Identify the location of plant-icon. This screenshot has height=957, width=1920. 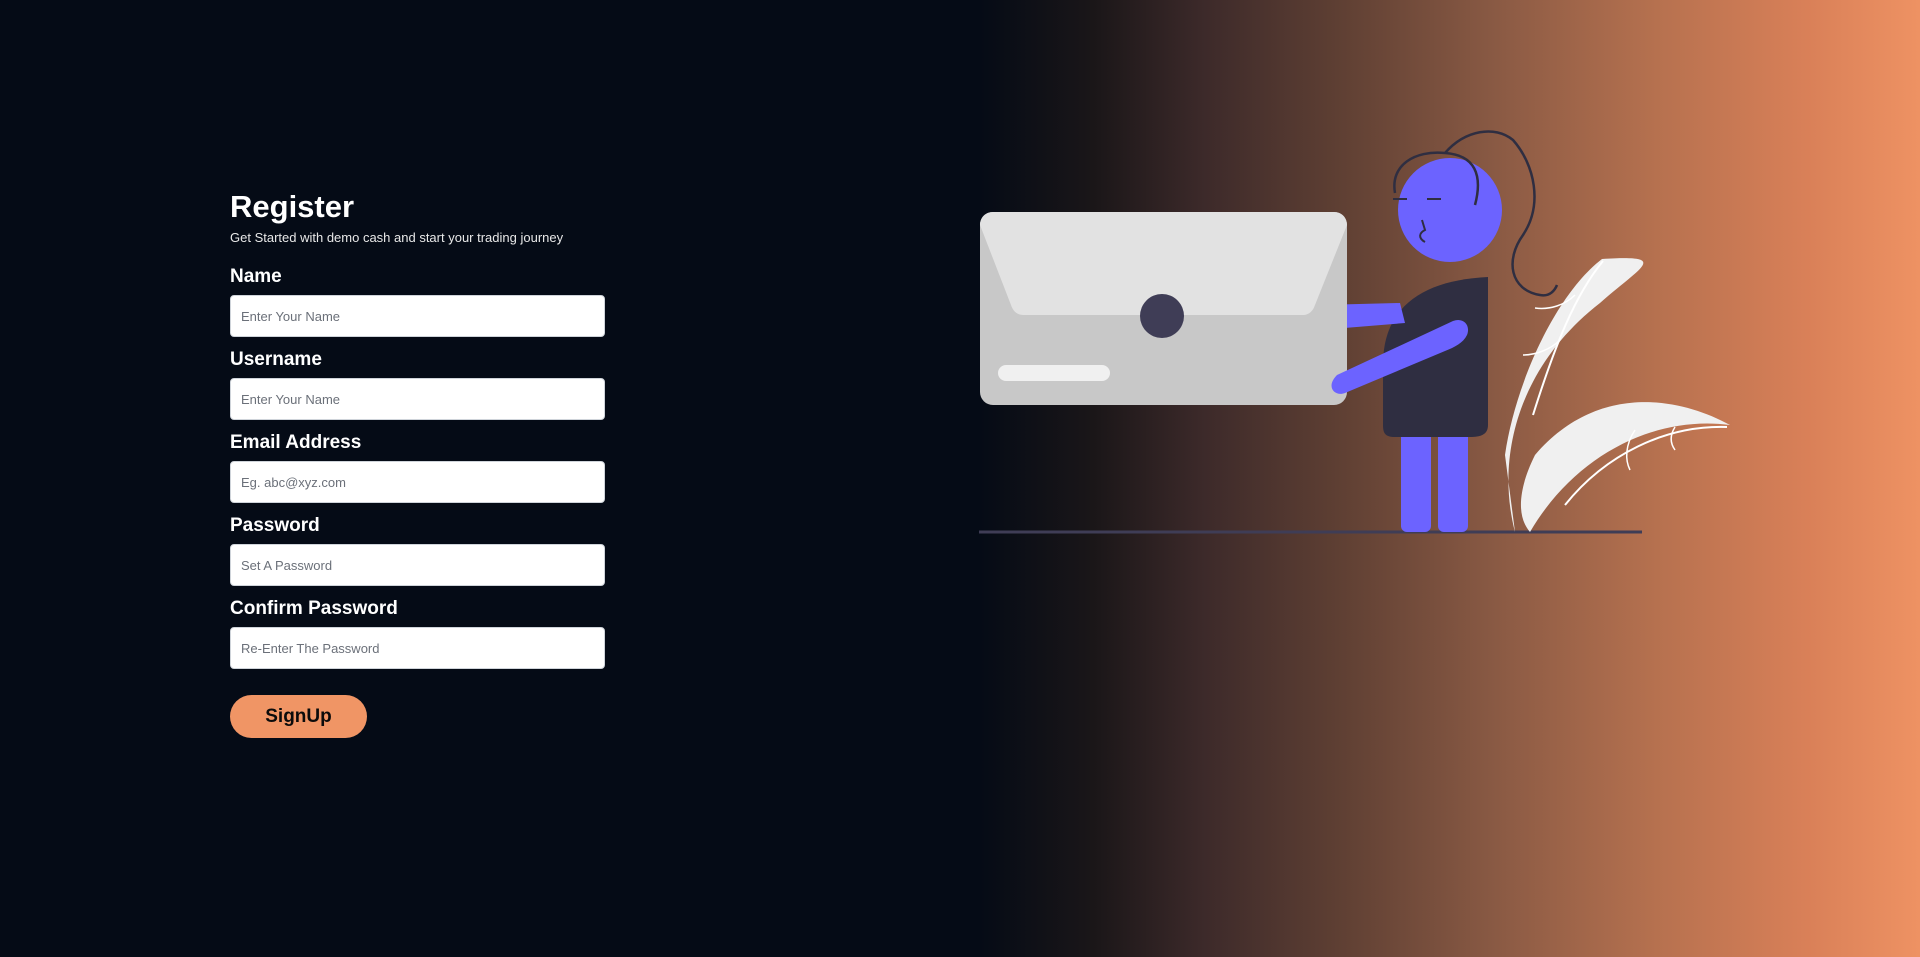
(1617, 395).